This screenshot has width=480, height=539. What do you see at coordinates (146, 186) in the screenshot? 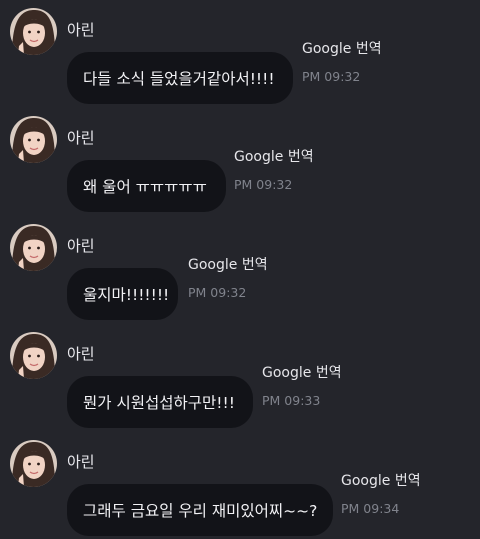
I see `message-bubble: 왜 울어 ㅠㅠㅠㅠㅠ` at bounding box center [146, 186].